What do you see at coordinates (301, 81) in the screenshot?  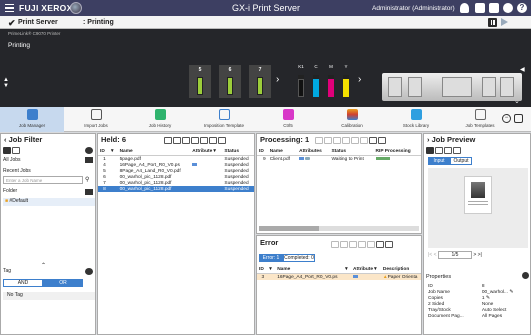 I see `toner-k1: K1` at bounding box center [301, 81].